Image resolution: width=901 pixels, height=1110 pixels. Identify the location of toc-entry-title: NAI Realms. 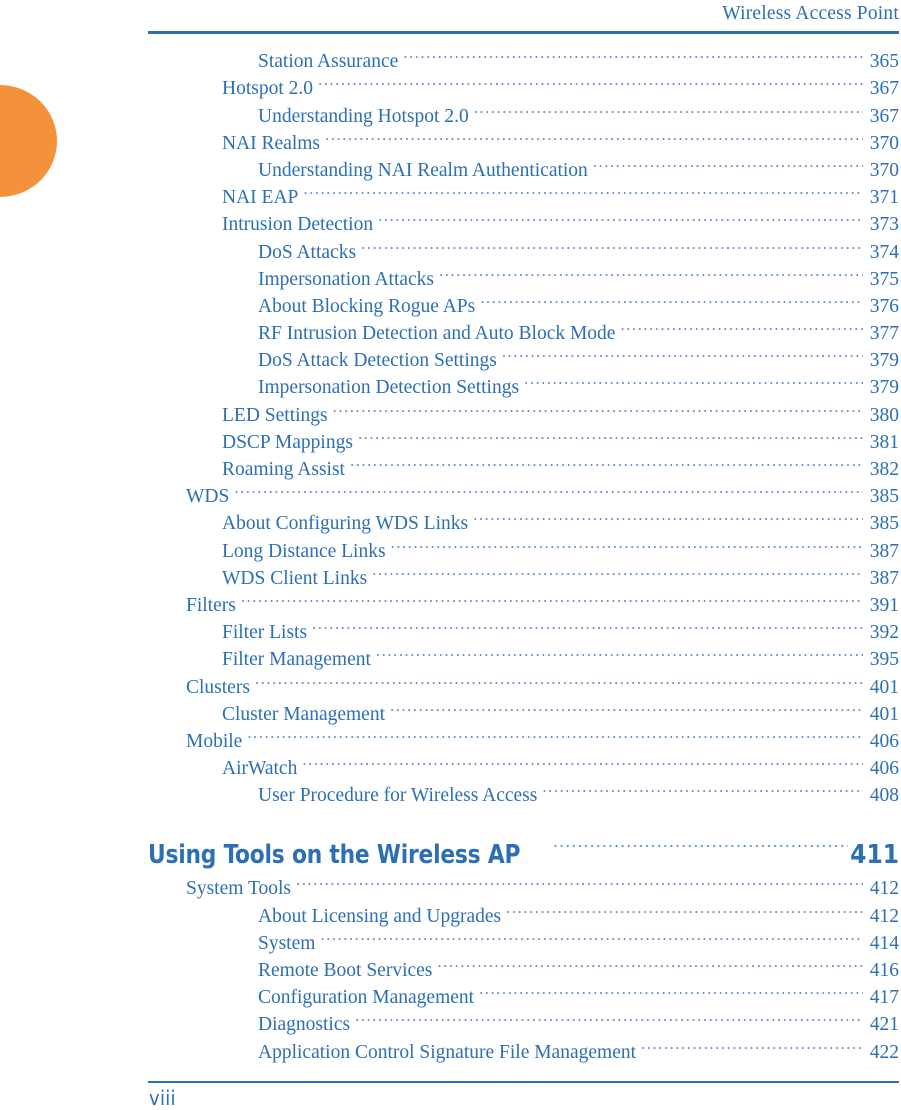
(271, 143).